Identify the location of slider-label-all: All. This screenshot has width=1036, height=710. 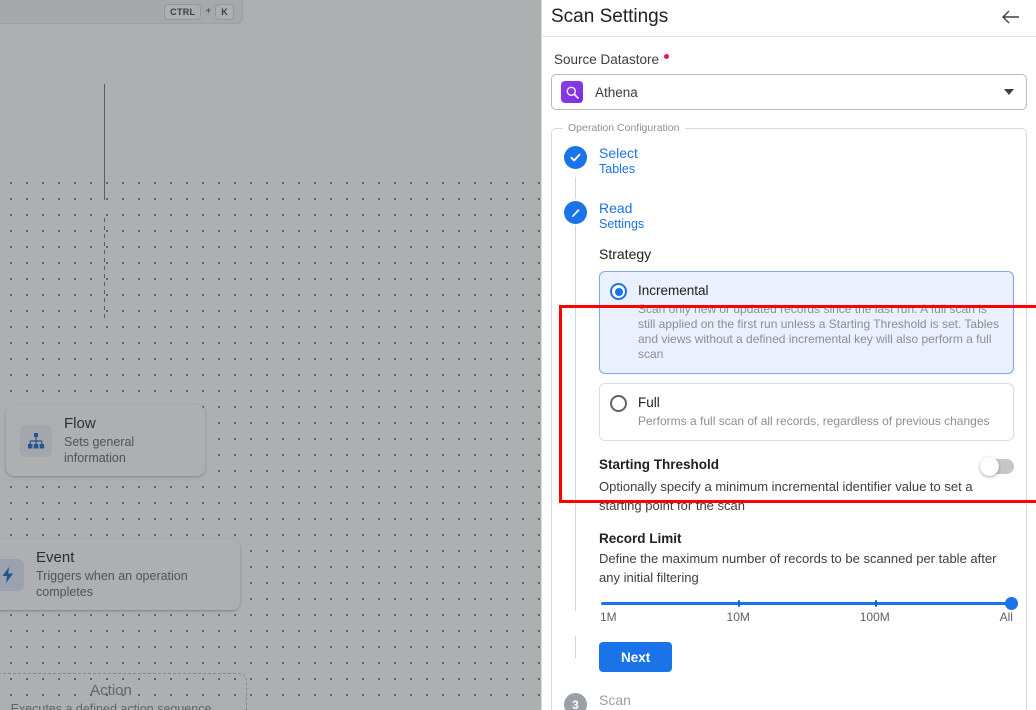
(1006, 617).